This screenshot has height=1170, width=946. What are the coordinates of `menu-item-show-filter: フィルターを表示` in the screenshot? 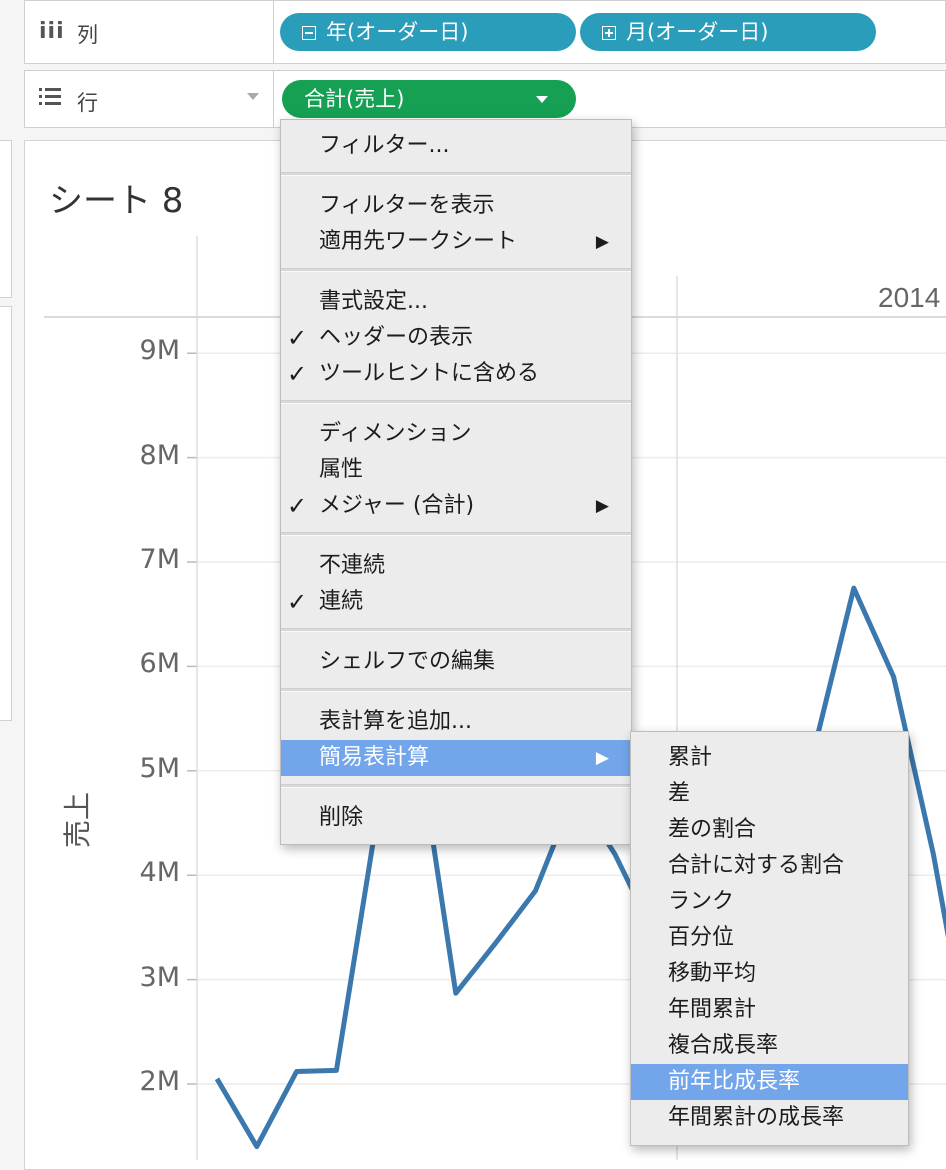 It's located at (456, 206).